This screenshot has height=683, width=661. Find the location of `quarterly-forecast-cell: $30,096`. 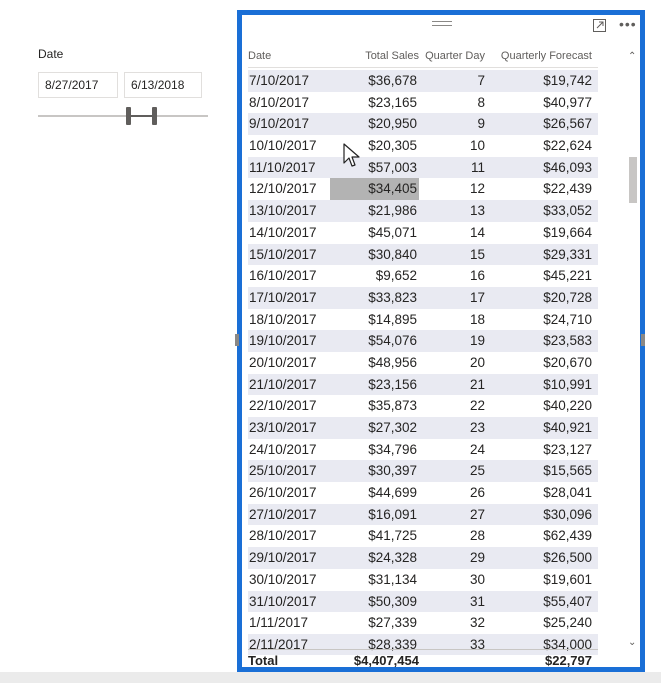

quarterly-forecast-cell: $30,096 is located at coordinates (538, 515).